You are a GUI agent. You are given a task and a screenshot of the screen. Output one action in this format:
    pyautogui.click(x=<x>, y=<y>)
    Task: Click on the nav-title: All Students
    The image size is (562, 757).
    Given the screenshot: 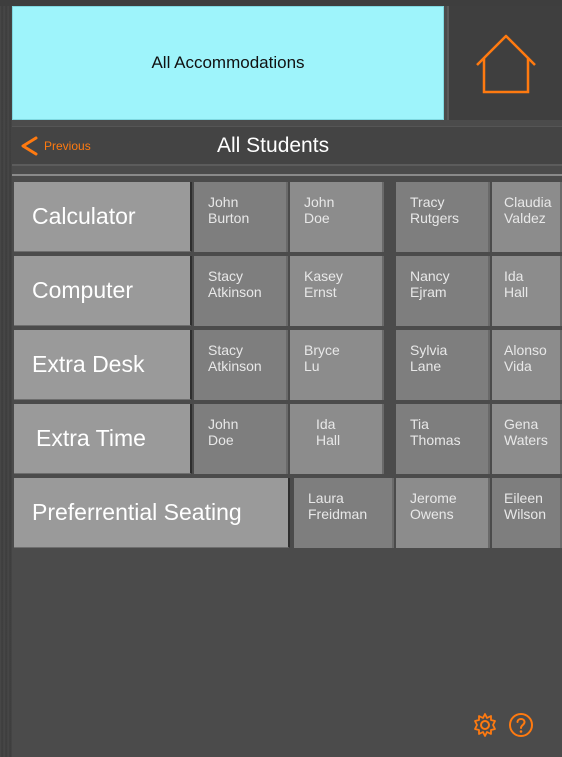 What is the action you would take?
    pyautogui.click(x=273, y=145)
    